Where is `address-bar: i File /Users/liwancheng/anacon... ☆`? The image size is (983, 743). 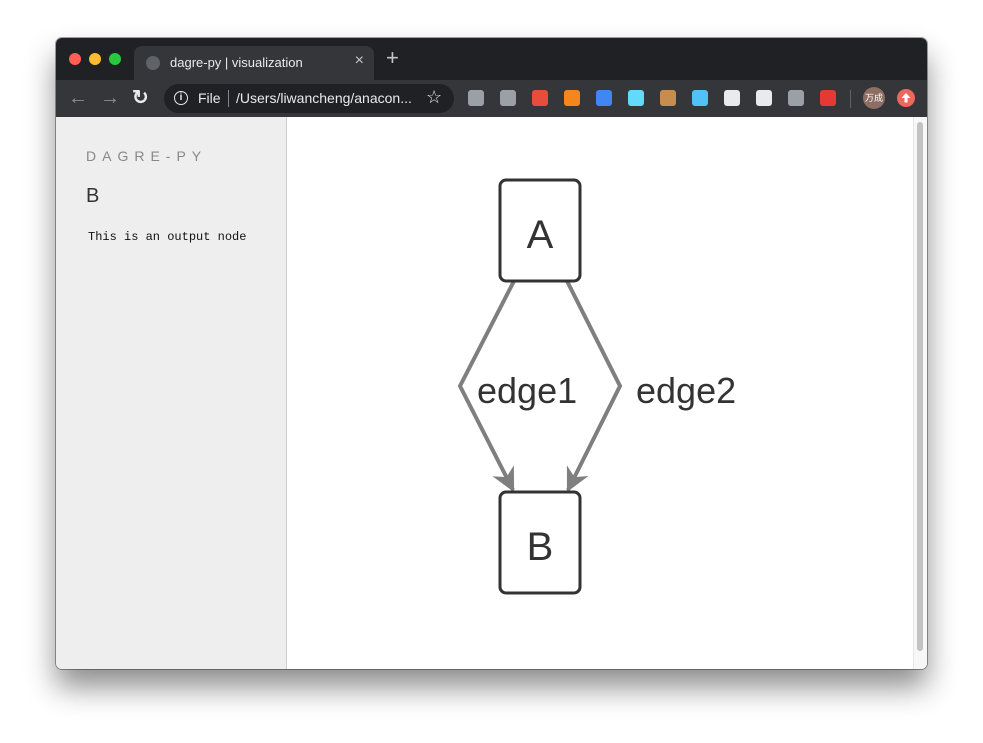 address-bar: i File /Users/liwancheng/anacon... ☆ is located at coordinates (309, 98).